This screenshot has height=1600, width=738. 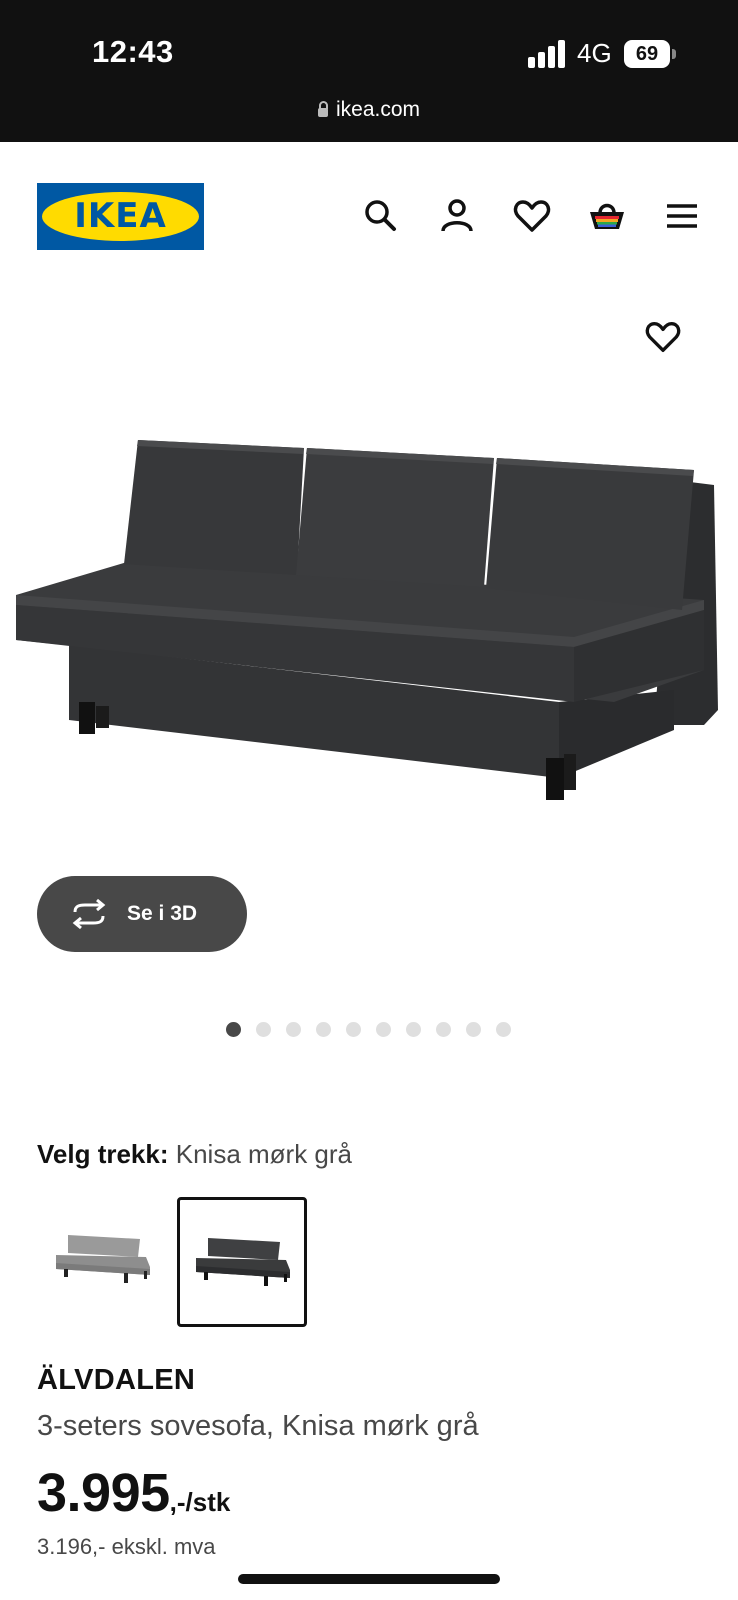 What do you see at coordinates (548, 54) in the screenshot?
I see `signal-icon` at bounding box center [548, 54].